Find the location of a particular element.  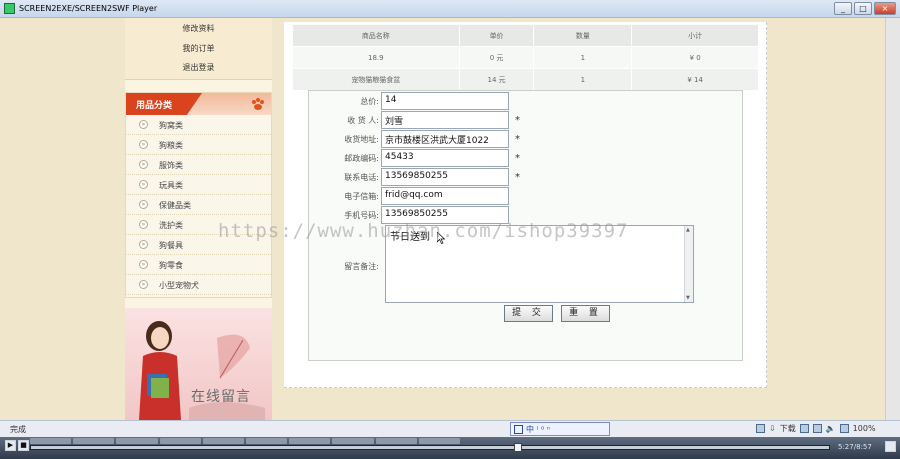

email-label: 电子信箱: is located at coordinates (361, 196).